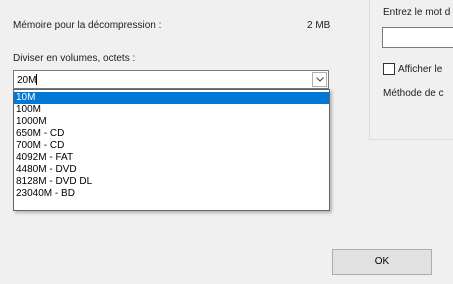  Describe the element at coordinates (37, 79) in the screenshot. I see `text-caret` at that location.